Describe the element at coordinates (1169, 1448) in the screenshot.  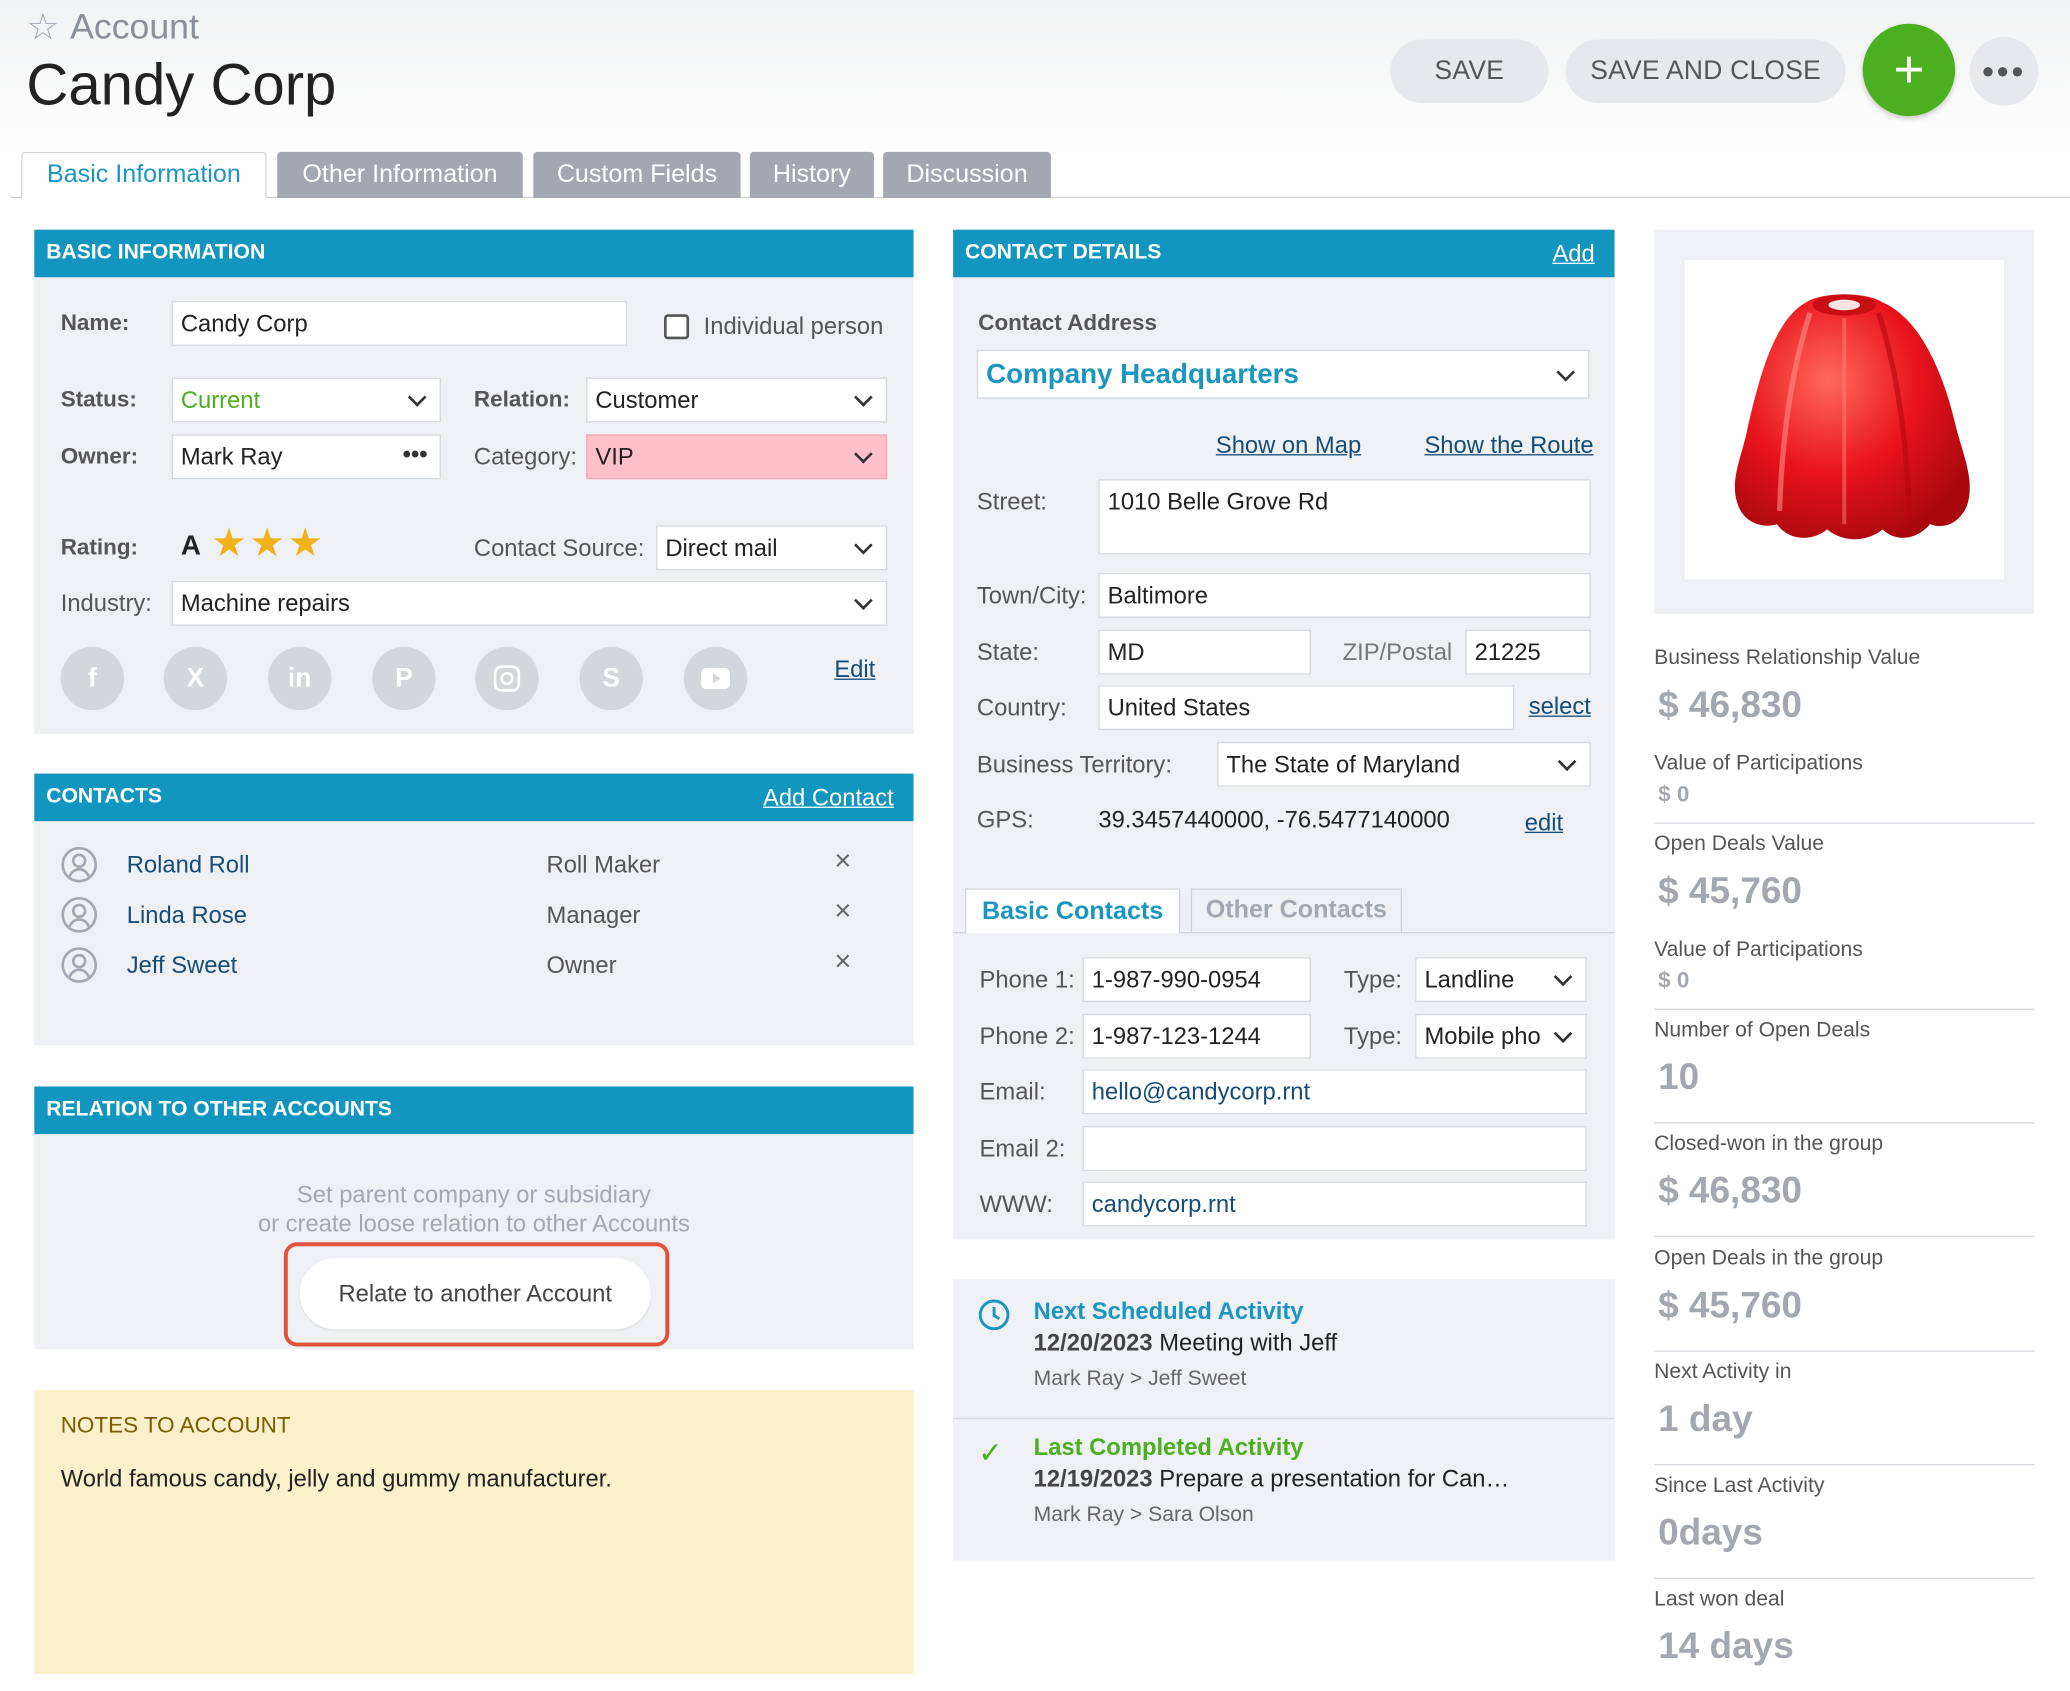
I see `last-activity-title: Last Completed Activity` at that location.